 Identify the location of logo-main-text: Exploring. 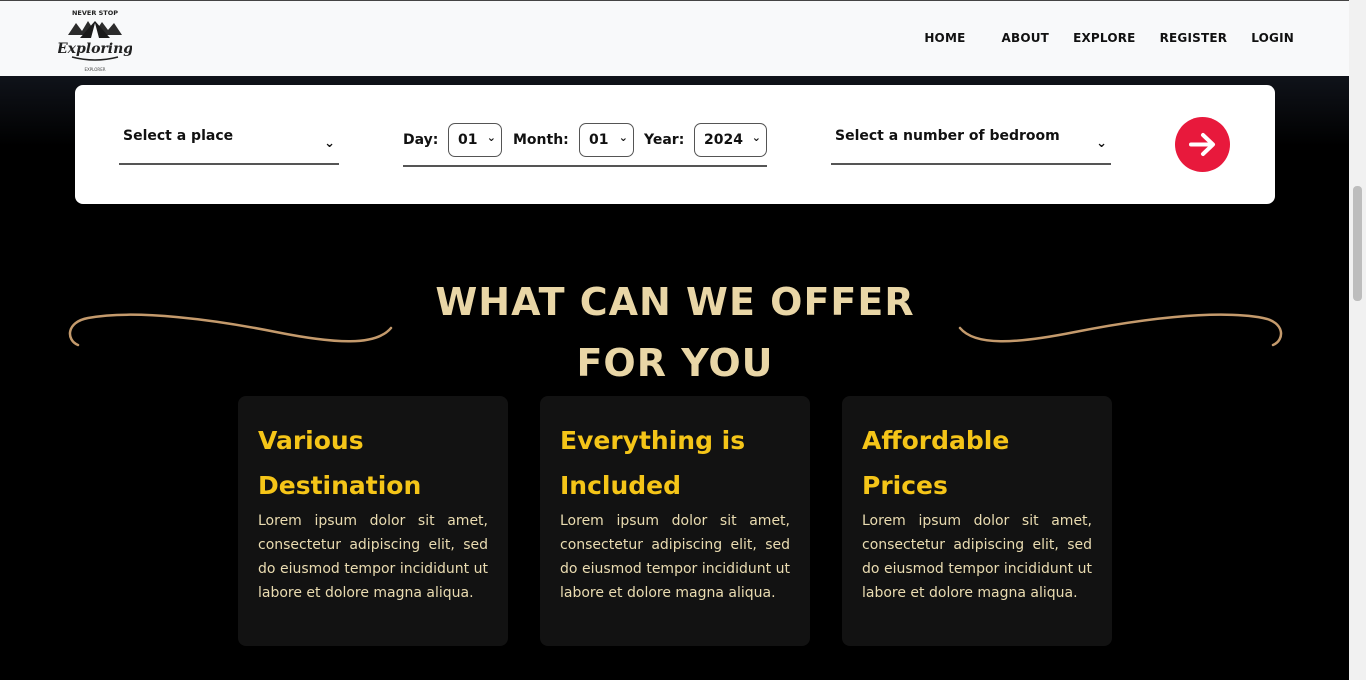
(95, 49).